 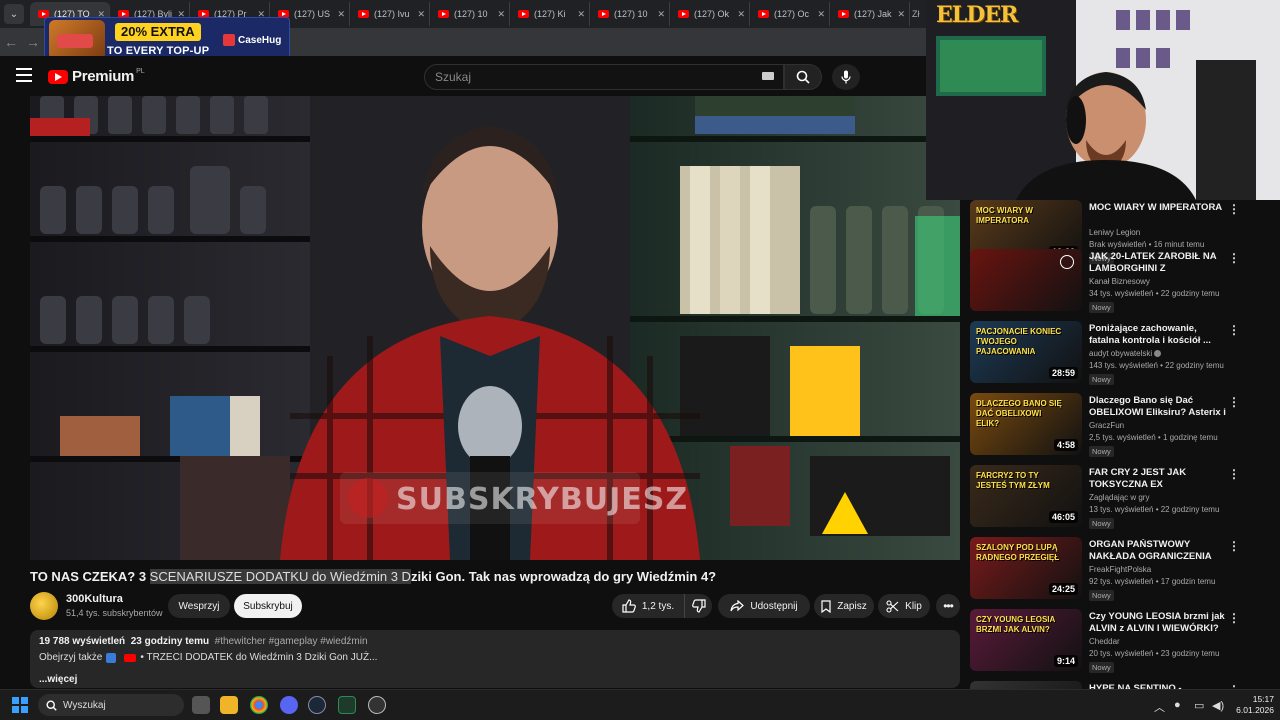 I want to click on youtube-header: Premium PL Szukaj, so click(x=465, y=76).